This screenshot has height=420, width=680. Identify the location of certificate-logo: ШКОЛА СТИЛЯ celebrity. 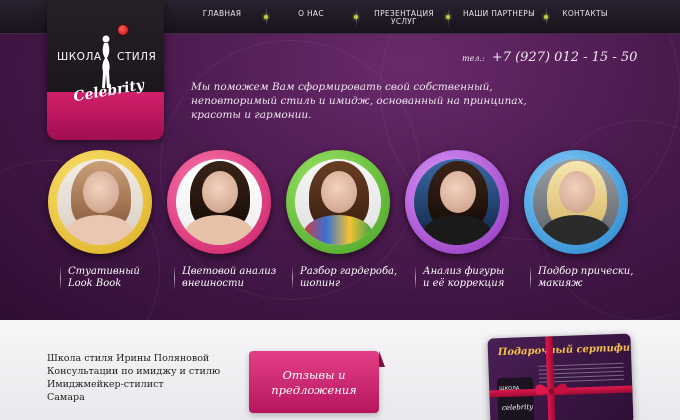
(515, 398).